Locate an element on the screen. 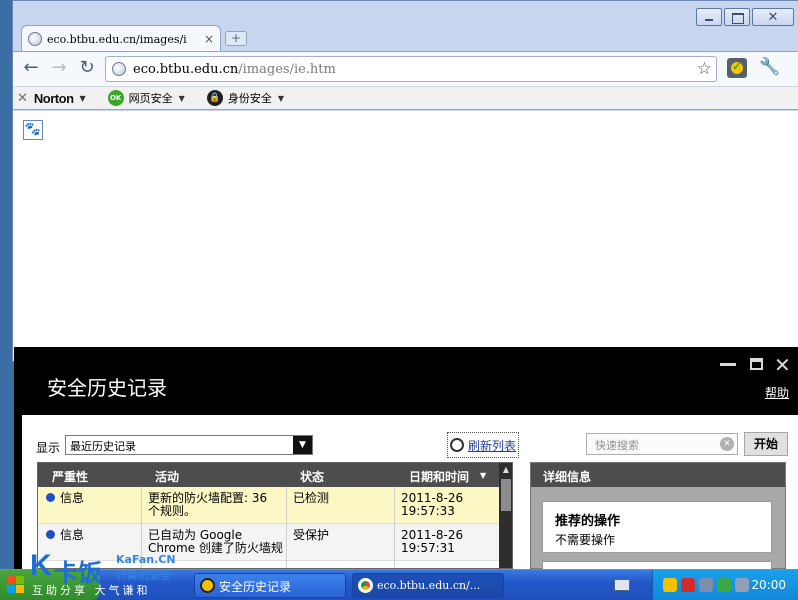  refresh-list-label: 刷新列表 is located at coordinates (492, 445).